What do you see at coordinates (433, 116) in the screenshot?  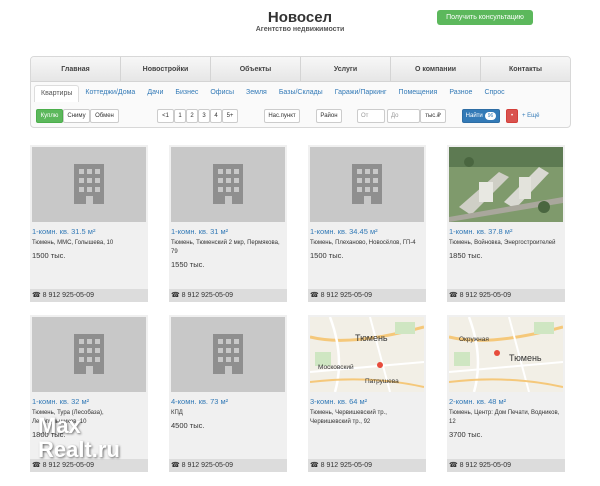 I see `currency-select: тыс.₽` at bounding box center [433, 116].